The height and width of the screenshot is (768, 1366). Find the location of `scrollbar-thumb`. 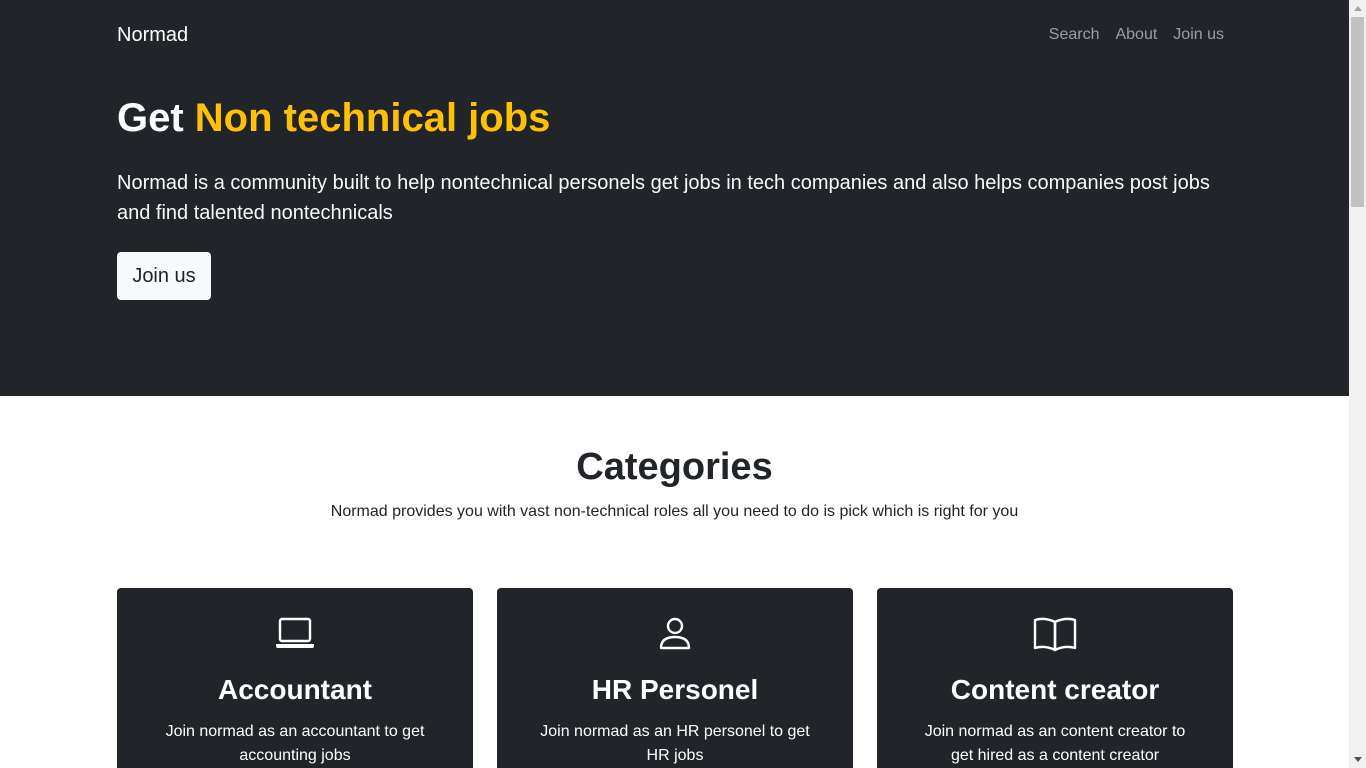

scrollbar-thumb is located at coordinates (1357, 112).